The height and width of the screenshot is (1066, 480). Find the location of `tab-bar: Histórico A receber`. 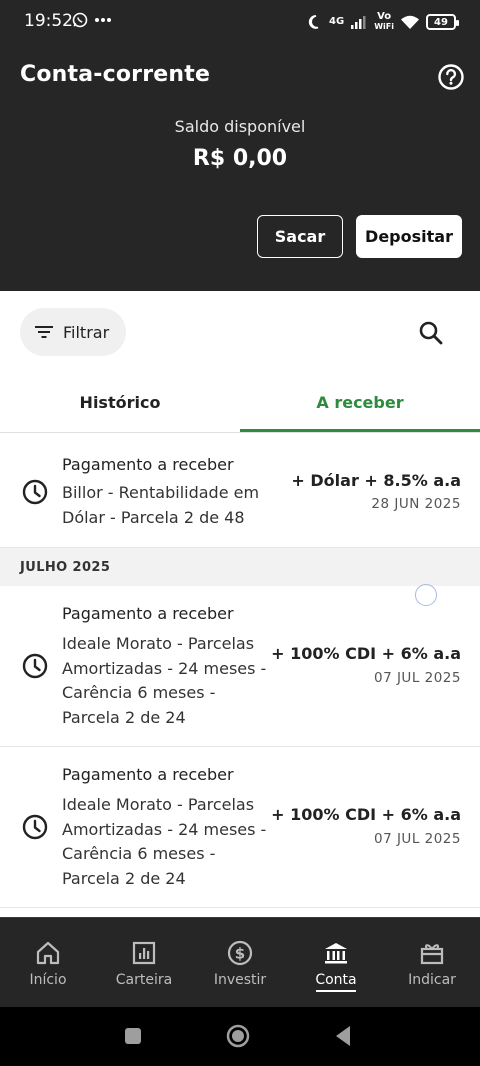

tab-bar: Histórico A receber is located at coordinates (240, 402).